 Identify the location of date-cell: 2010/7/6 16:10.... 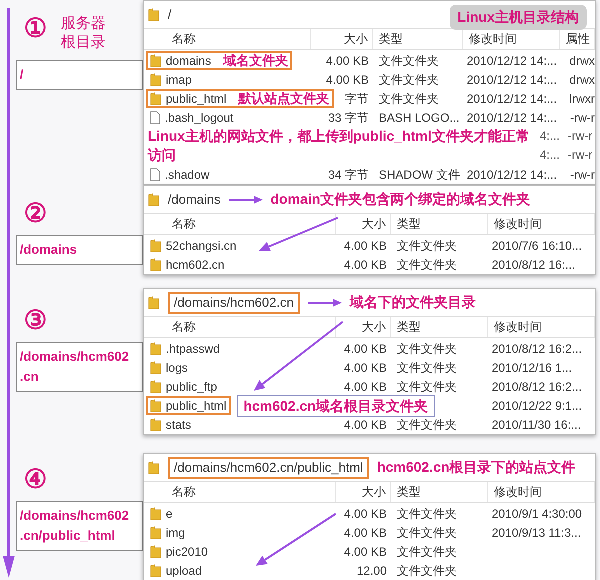
(537, 245).